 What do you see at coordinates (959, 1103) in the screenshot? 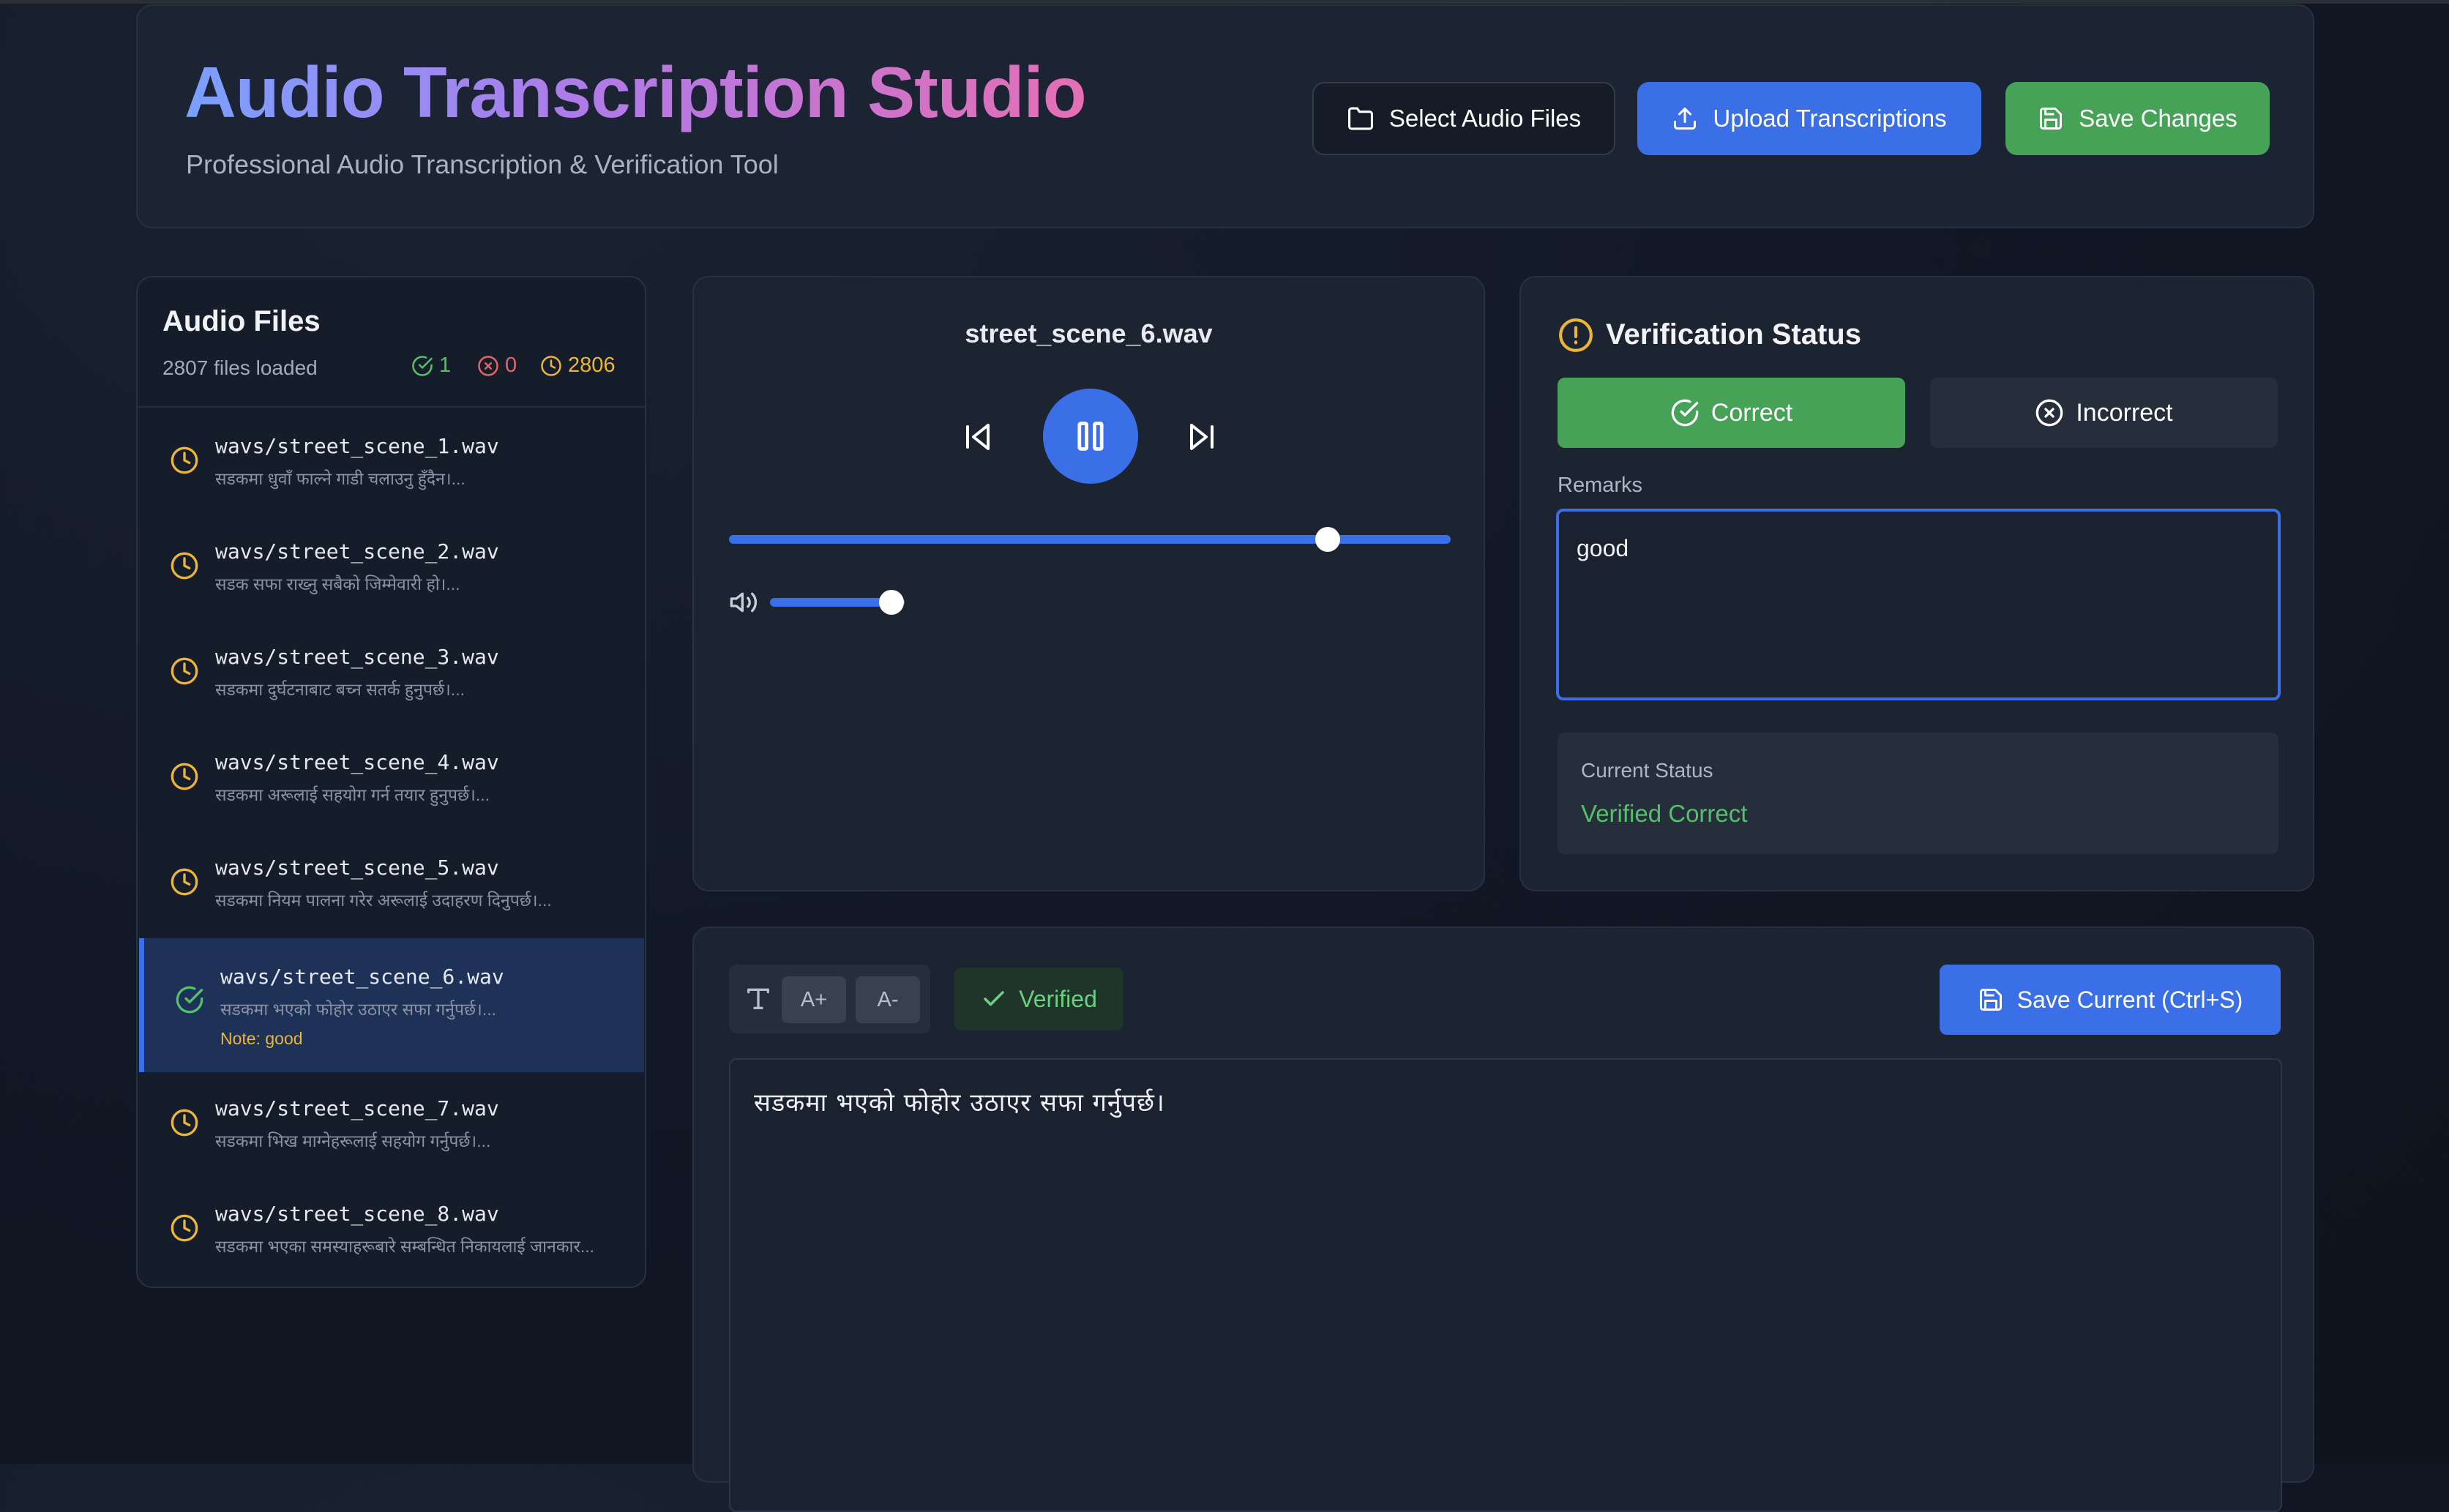
I see `transcription-text: सडकमा भएको फोहोर उठाएर सफा गर्नुपर्छ।` at bounding box center [959, 1103].